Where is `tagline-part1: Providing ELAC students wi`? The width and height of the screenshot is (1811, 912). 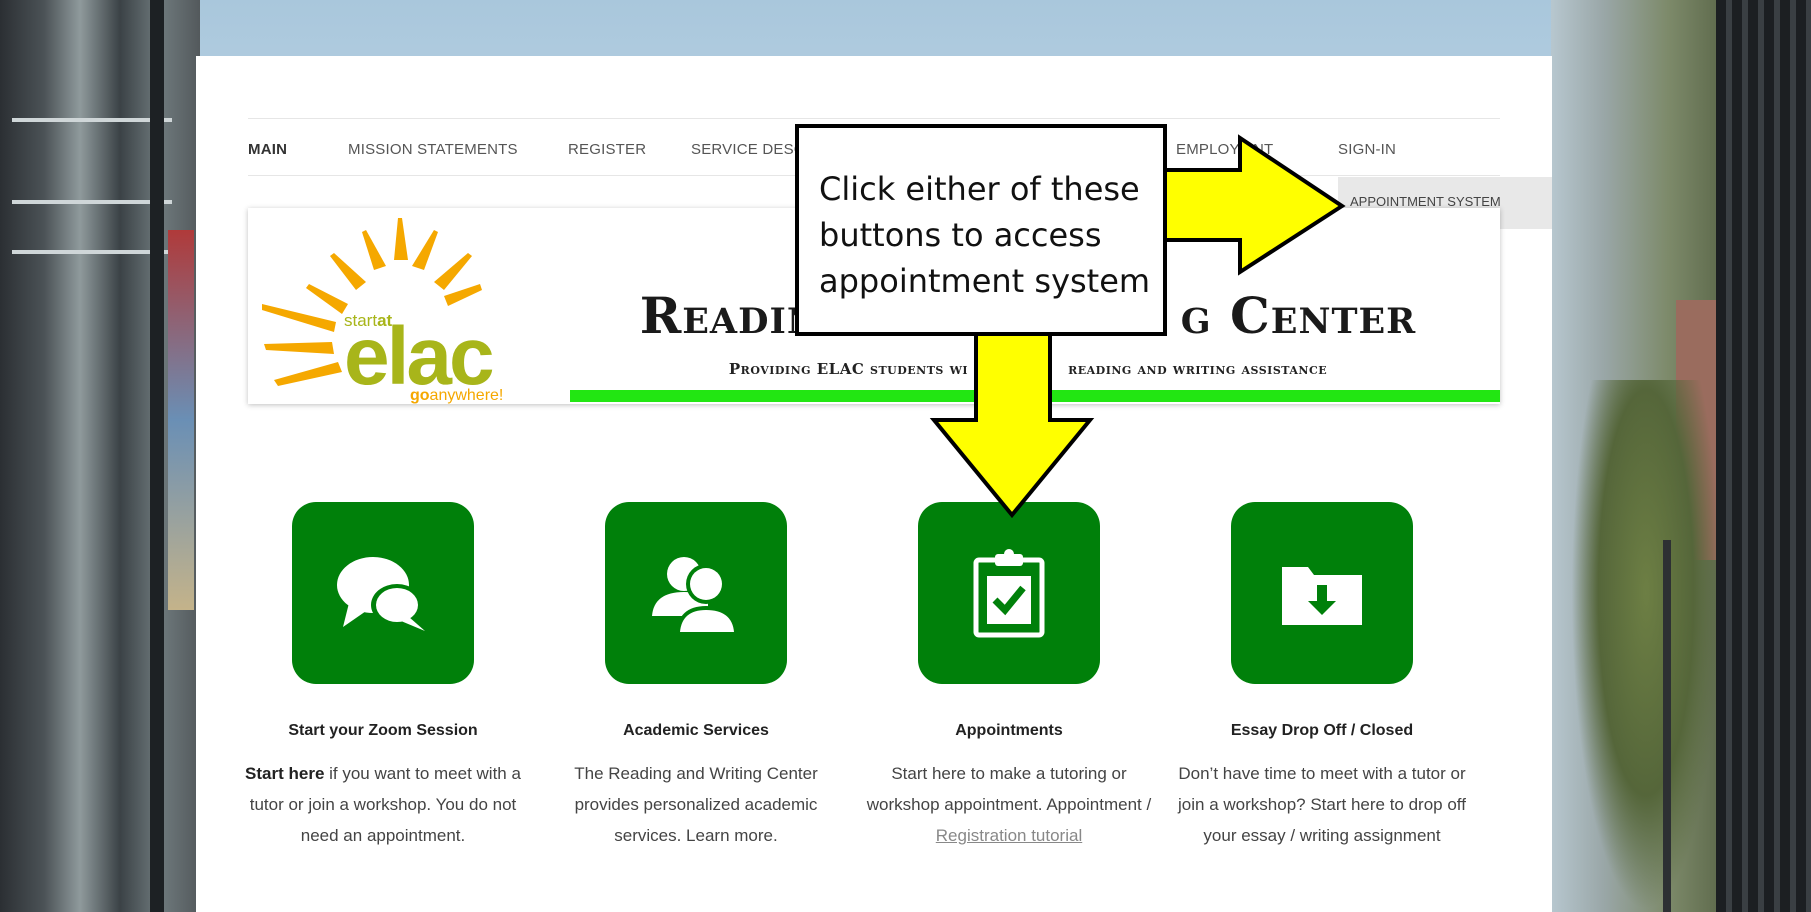
tagline-part1: Providing ELAC students wi is located at coordinates (848, 369).